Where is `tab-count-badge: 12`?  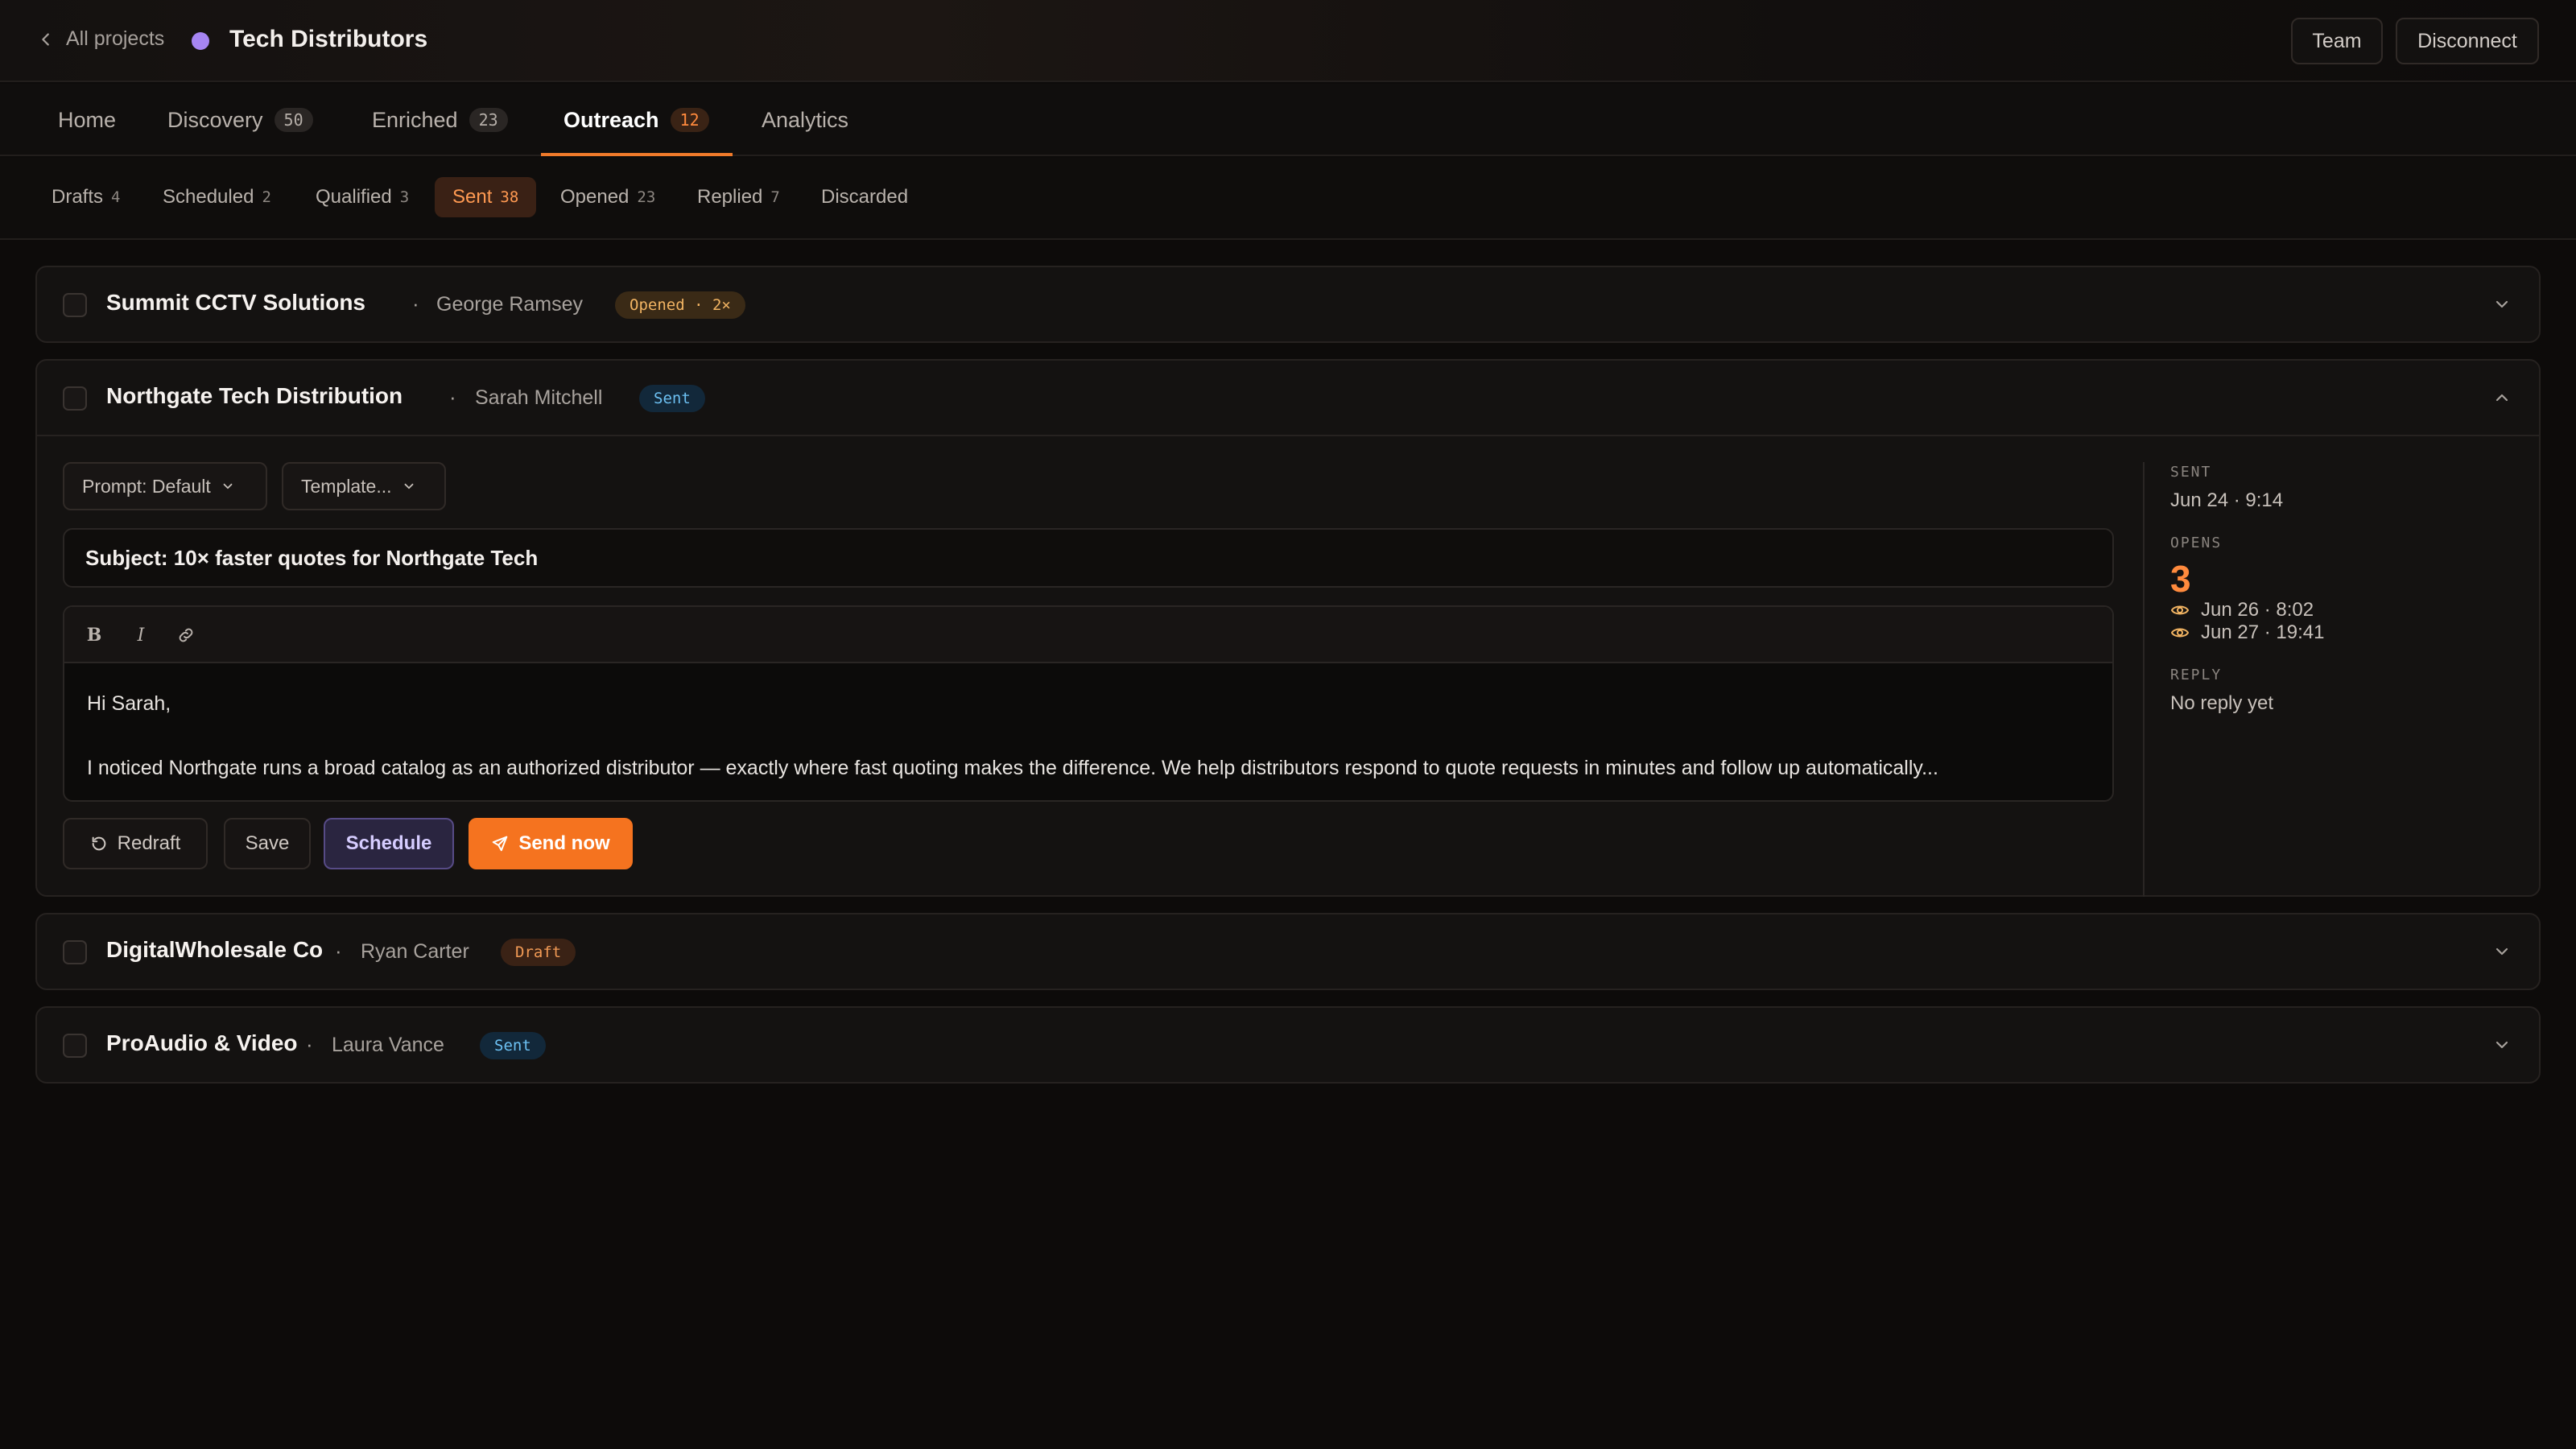
tab-count-badge: 12 is located at coordinates (689, 120).